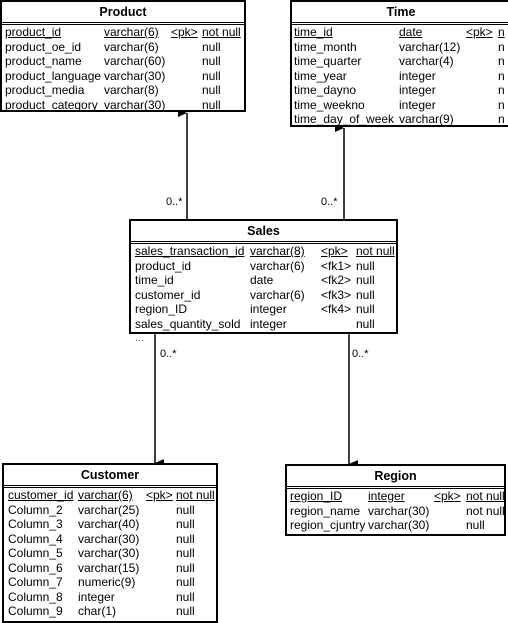 The height and width of the screenshot is (623, 508). Describe the element at coordinates (329, 202) in the screenshot. I see `cardinality-time: 0..*` at that location.